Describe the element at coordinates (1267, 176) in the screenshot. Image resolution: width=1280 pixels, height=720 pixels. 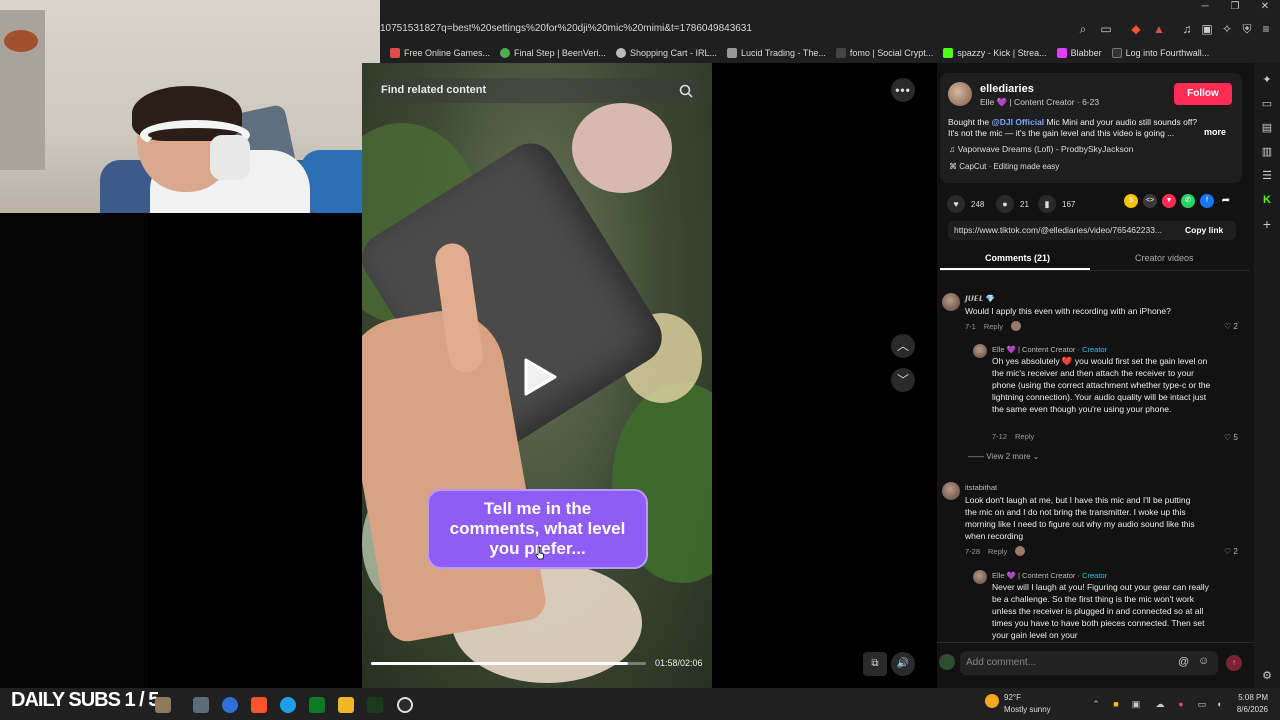
I see `reading-list-icon: ☰` at that location.